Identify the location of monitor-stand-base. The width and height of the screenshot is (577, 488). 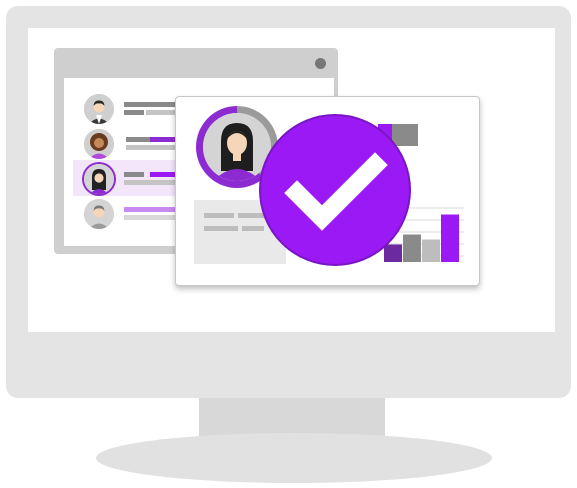
(294, 458).